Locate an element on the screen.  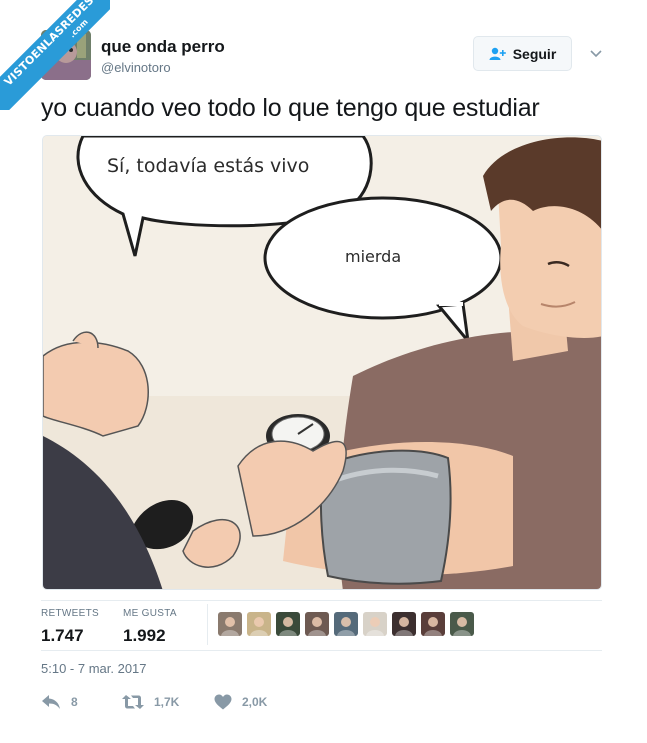
watermark-text: VISTOENLASREDES is located at coordinates (49, 44).